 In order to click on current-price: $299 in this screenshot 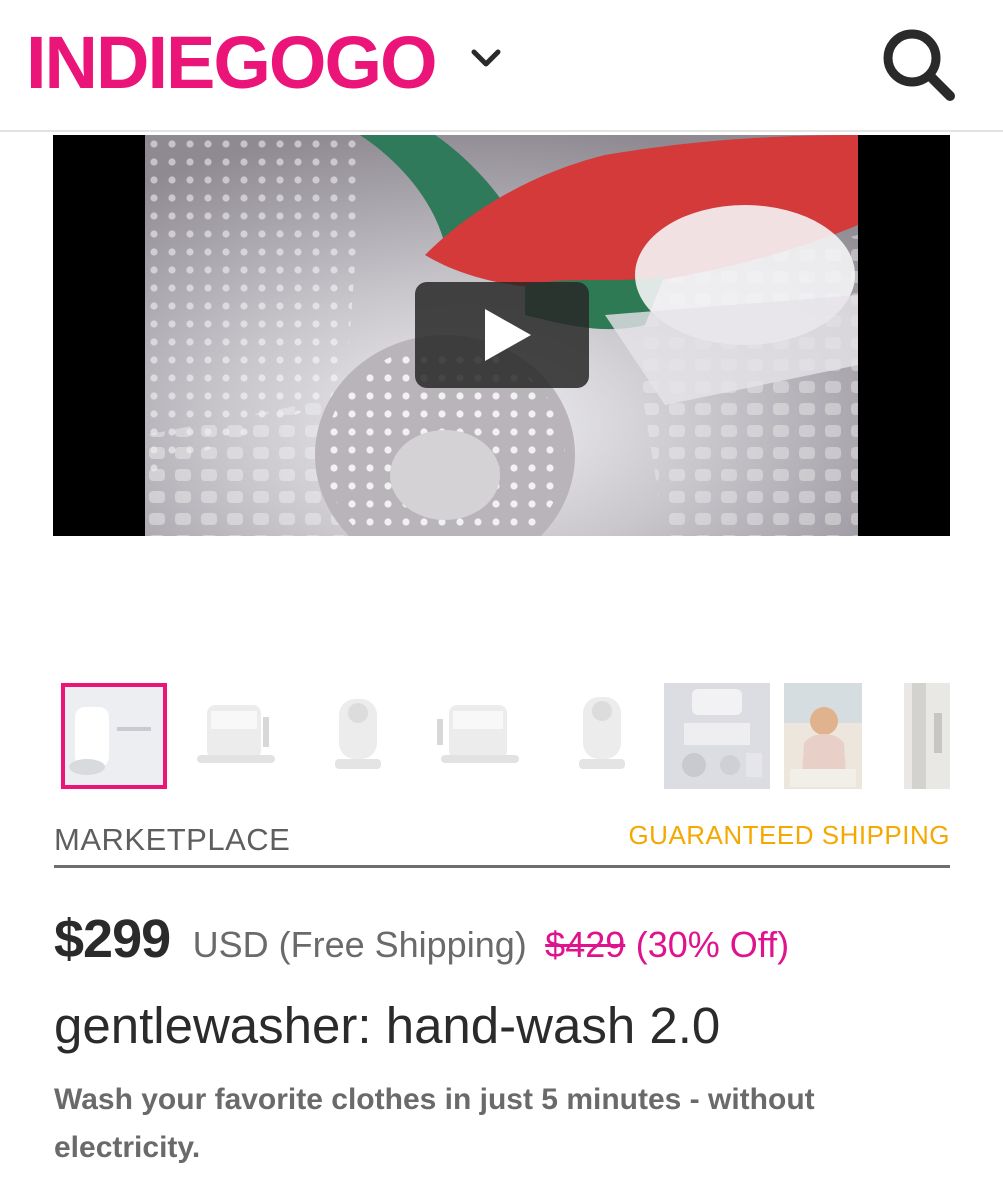, I will do `click(112, 939)`.